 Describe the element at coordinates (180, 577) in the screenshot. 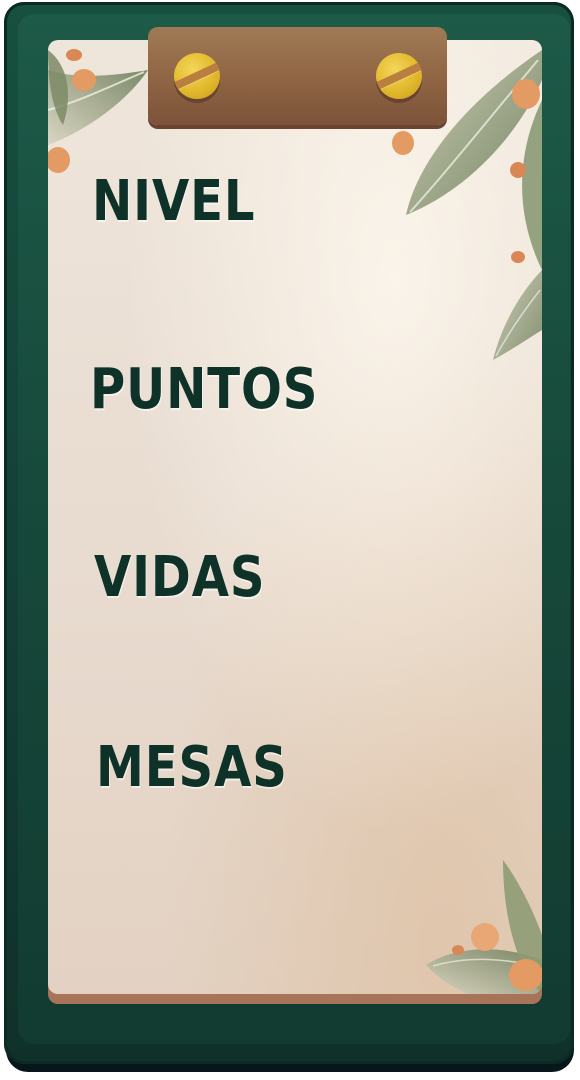

I see `stat-label-vidas: VIDAS` at that location.